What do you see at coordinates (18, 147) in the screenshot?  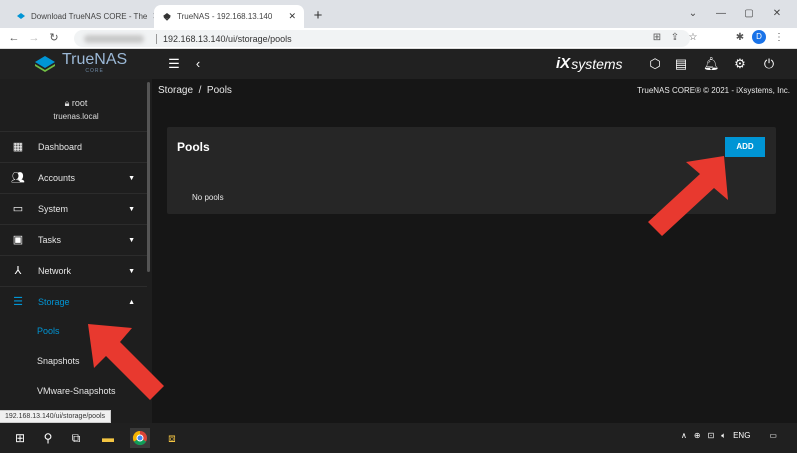 I see `dashboard-icon: ▦` at bounding box center [18, 147].